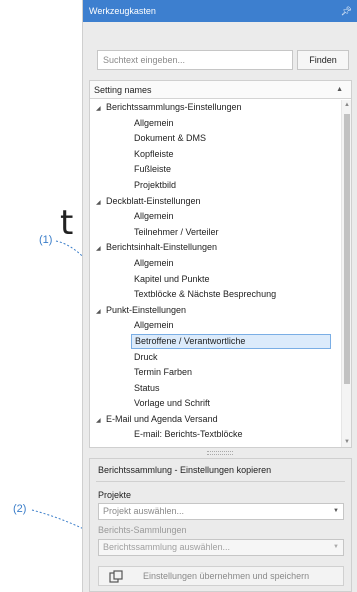  I want to click on tree-column-header: Setting names ▲, so click(220, 90).